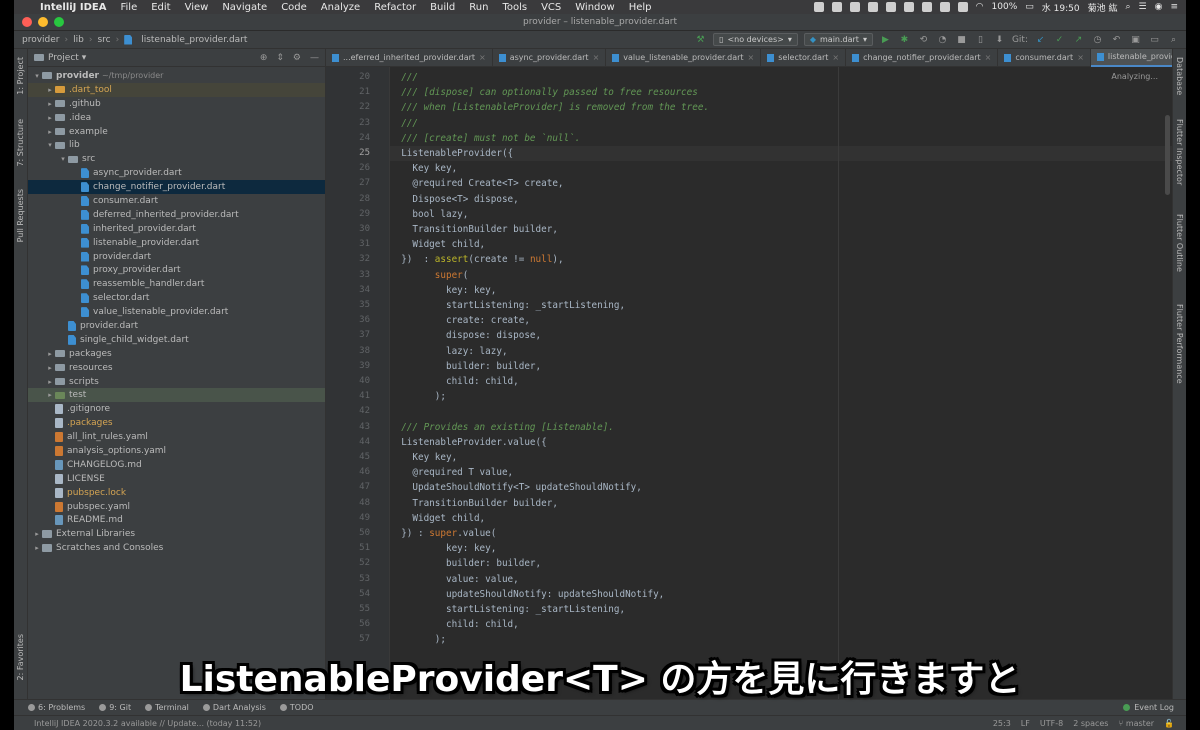 The image size is (1200, 730). I want to click on line-number: 49, so click(348, 518).